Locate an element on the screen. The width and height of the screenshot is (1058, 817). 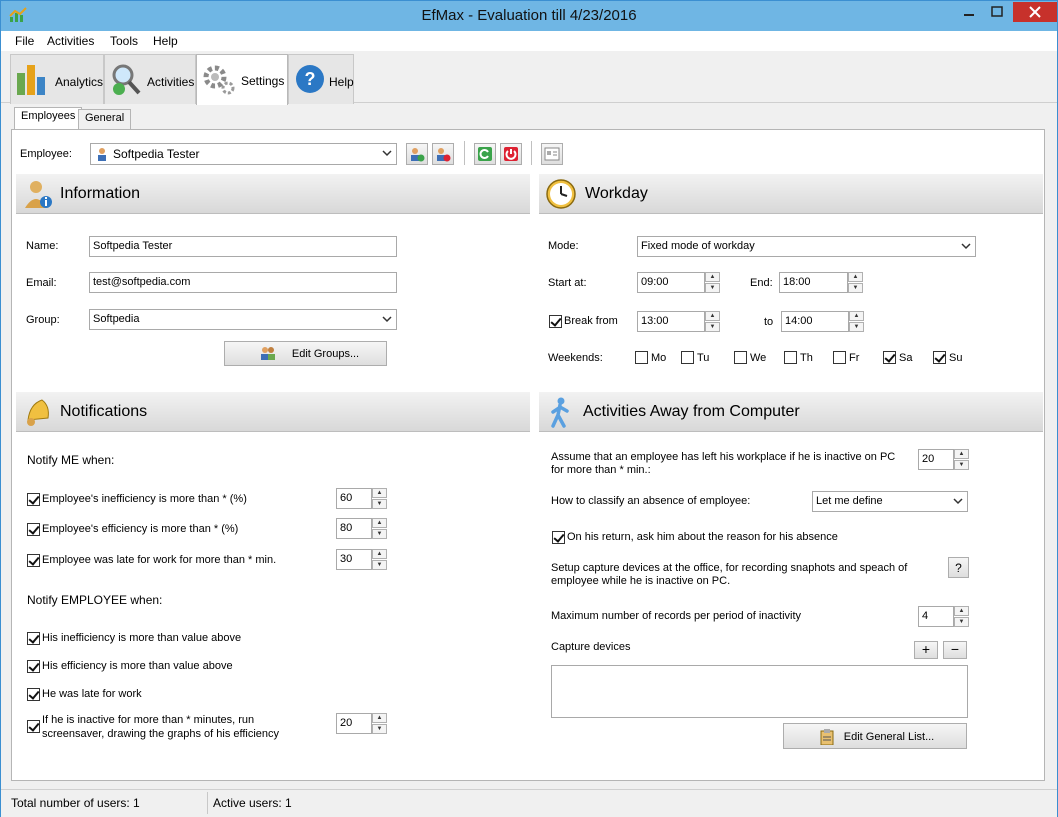
tab-analytics: Analytics is located at coordinates (57, 79).